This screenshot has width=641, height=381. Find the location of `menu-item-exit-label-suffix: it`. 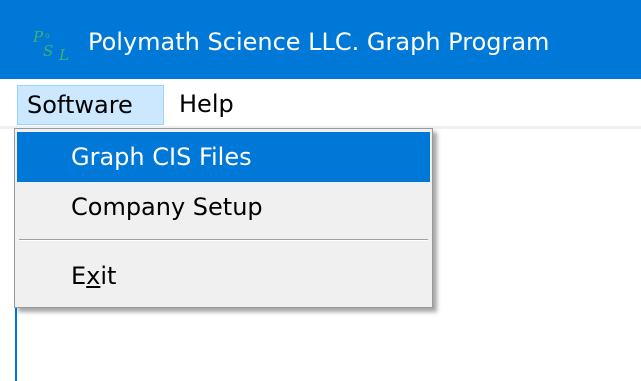

menu-item-exit-label-suffix: it is located at coordinates (108, 276).